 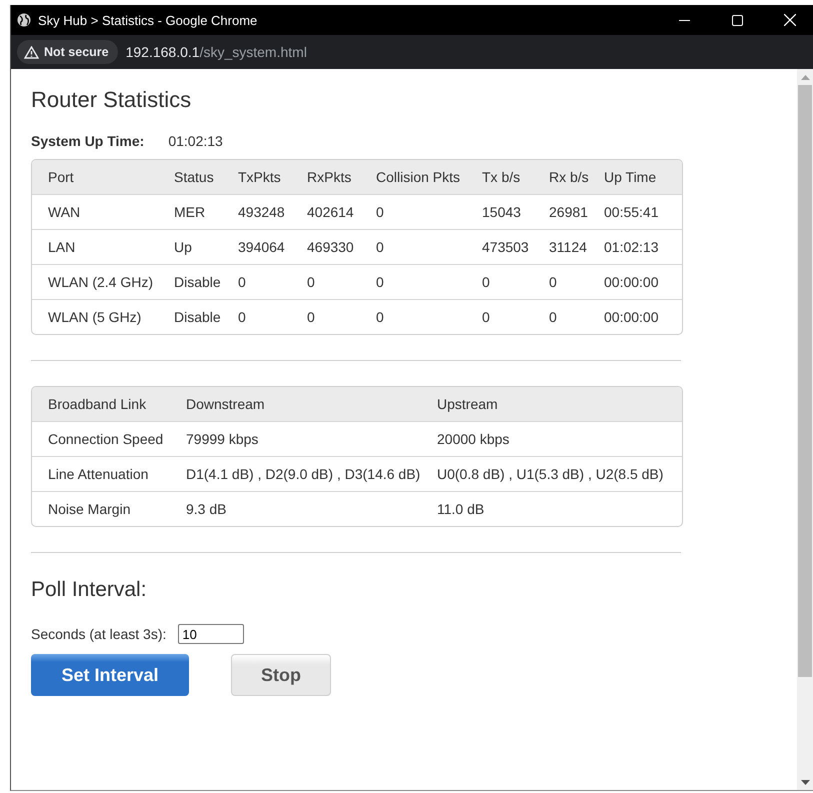 What do you see at coordinates (461, 509) in the screenshot?
I see `table-cell-text: 11.0 dB` at bounding box center [461, 509].